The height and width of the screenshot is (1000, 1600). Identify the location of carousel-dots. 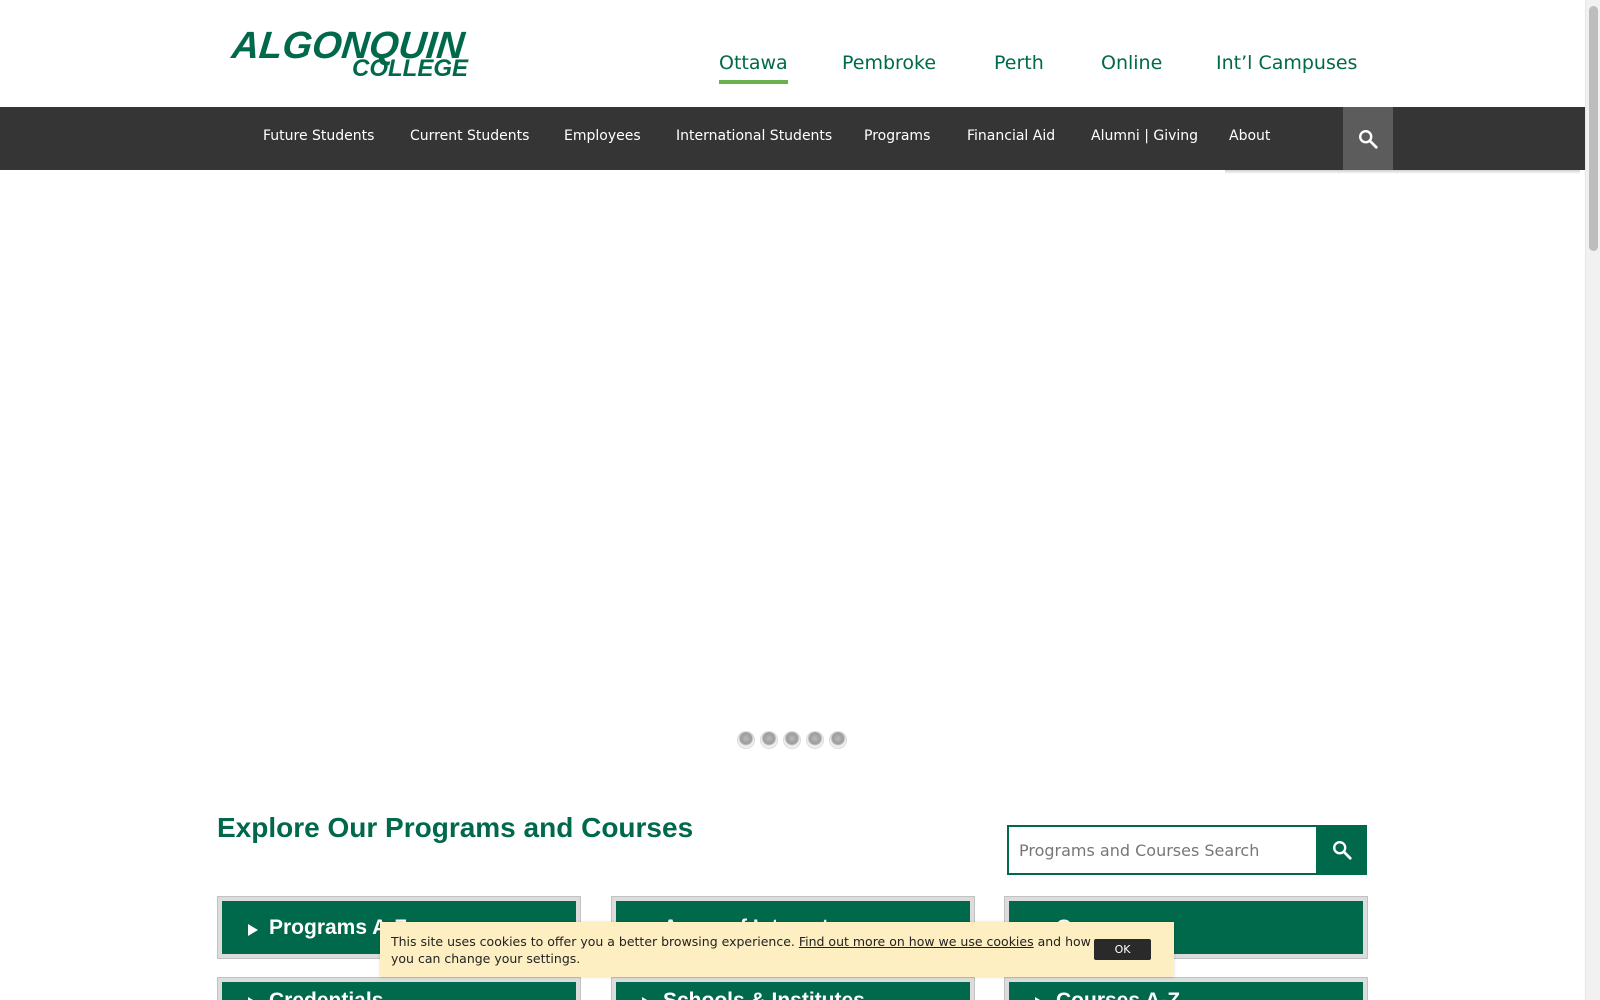
(792, 741).